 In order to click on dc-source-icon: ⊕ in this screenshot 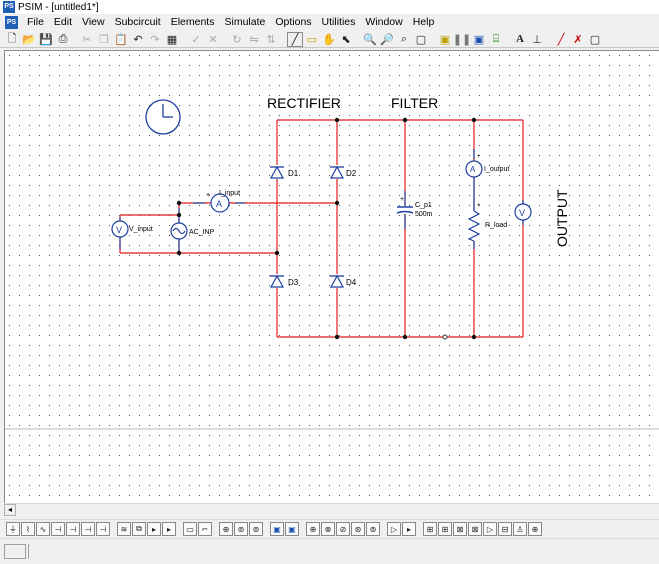, I will do `click(313, 529)`.